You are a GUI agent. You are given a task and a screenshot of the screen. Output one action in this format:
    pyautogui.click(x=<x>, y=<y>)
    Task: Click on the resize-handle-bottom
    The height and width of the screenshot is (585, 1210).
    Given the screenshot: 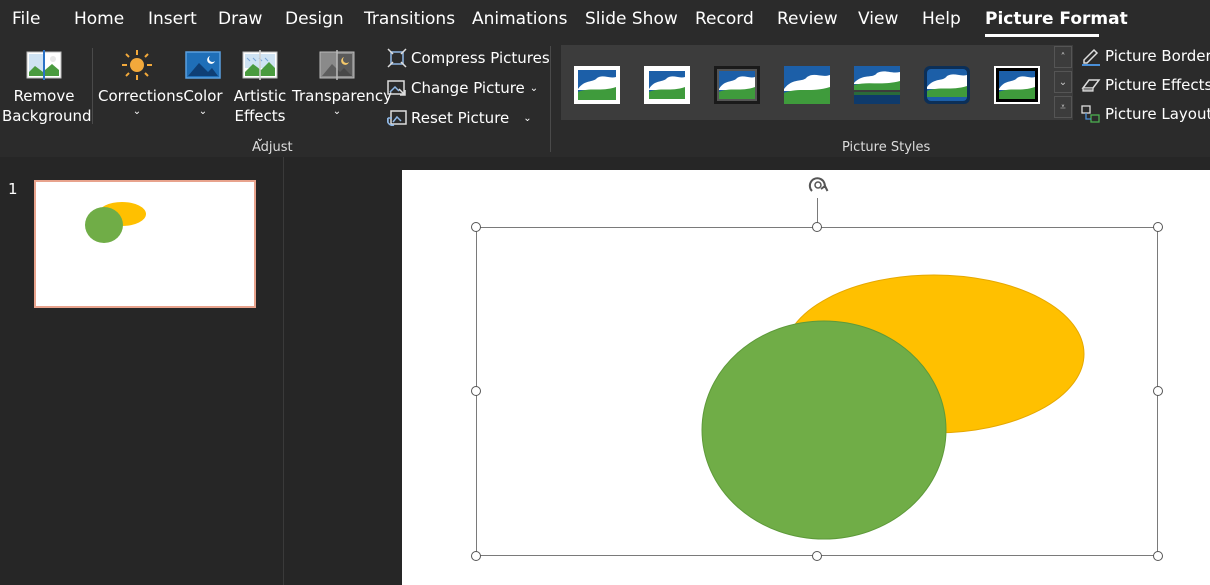 What is the action you would take?
    pyautogui.click(x=817, y=556)
    